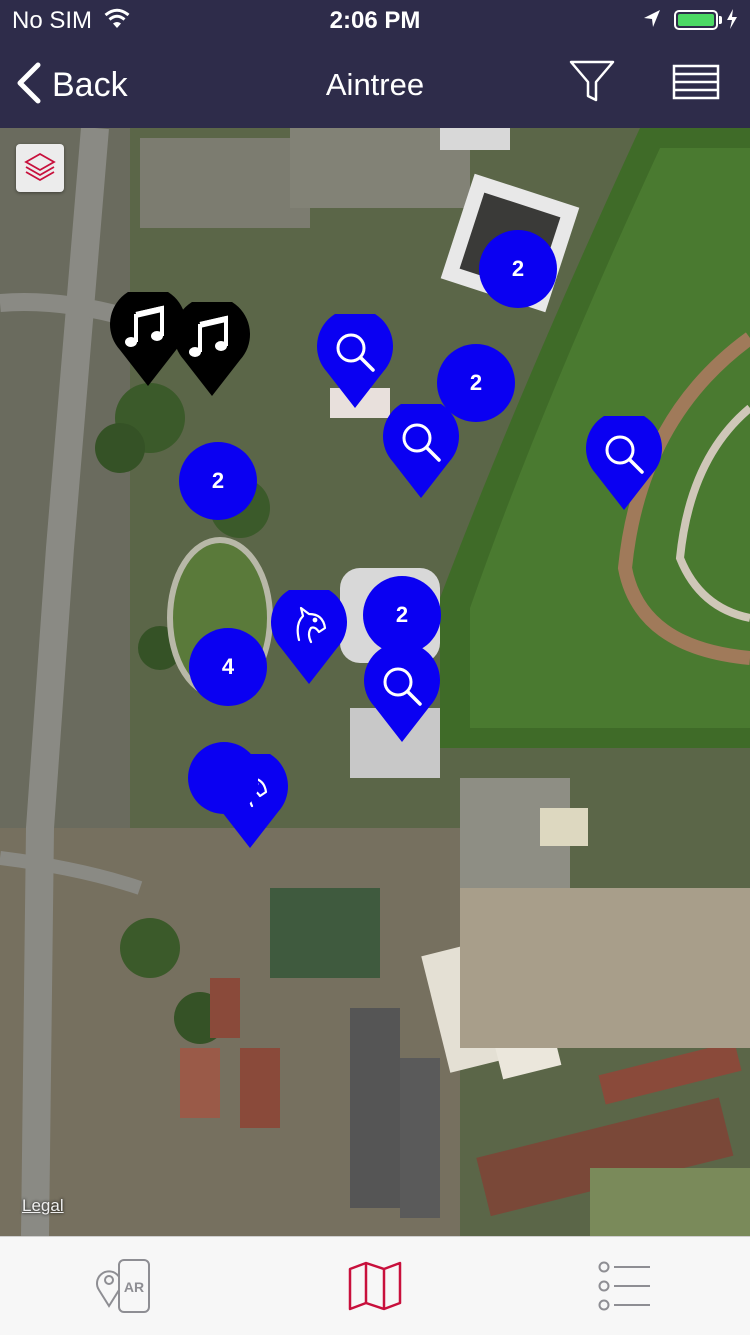 The height and width of the screenshot is (1335, 750). I want to click on tab-ar: AR, so click(125, 1286).